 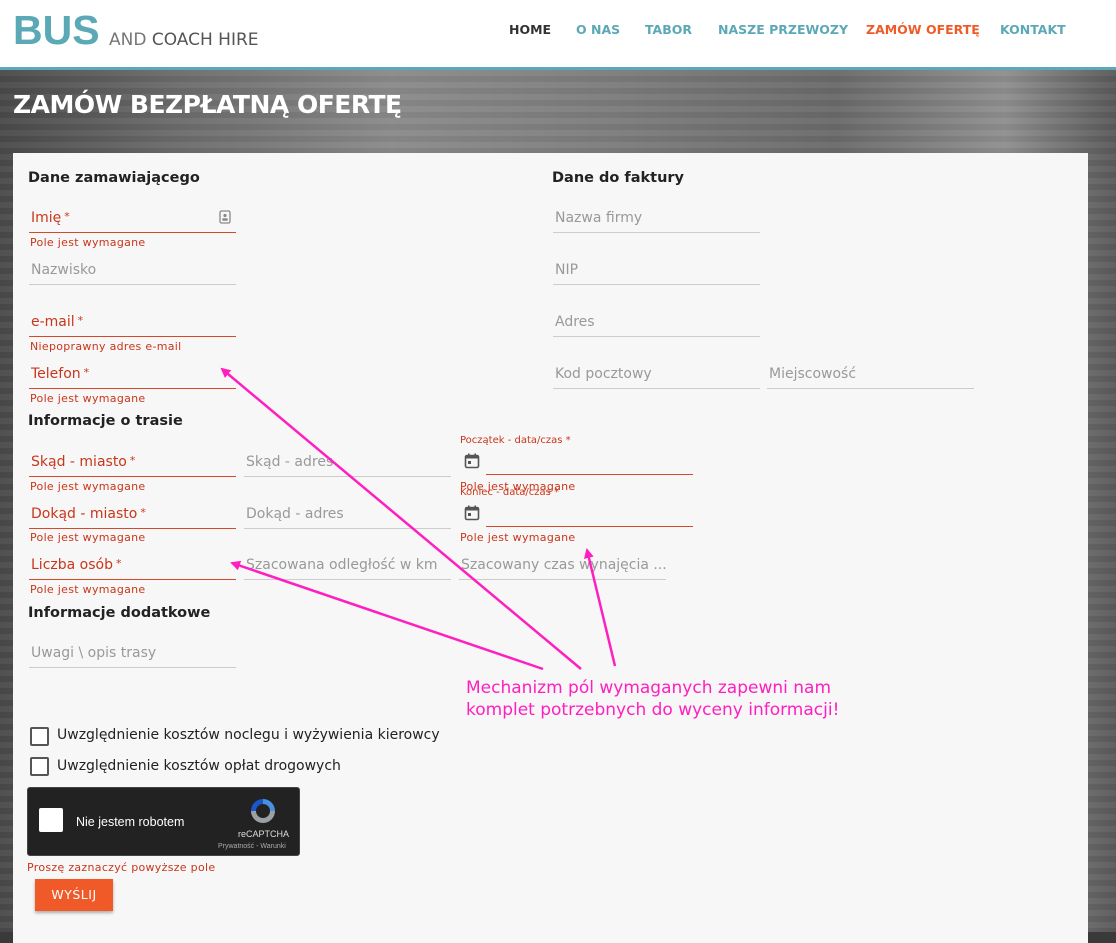 I want to click on recaptcha-text: Nie jestem robotem, so click(x=130, y=822).